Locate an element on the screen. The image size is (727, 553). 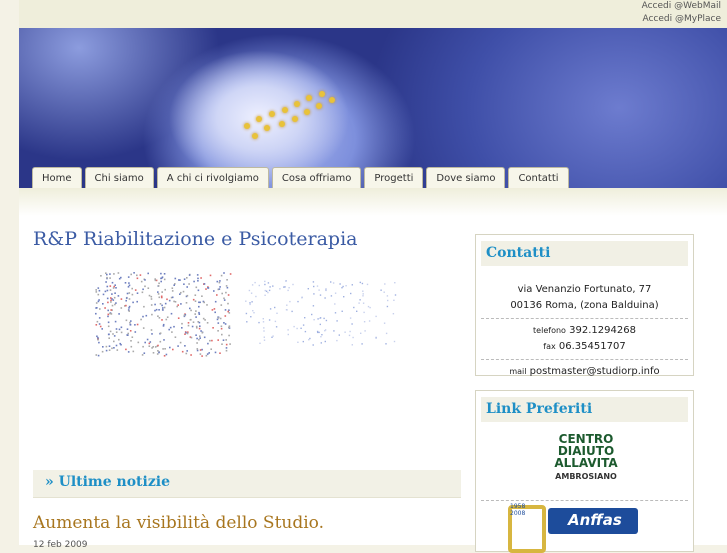
mail-value: postmaster@studiorp.info is located at coordinates (595, 371).